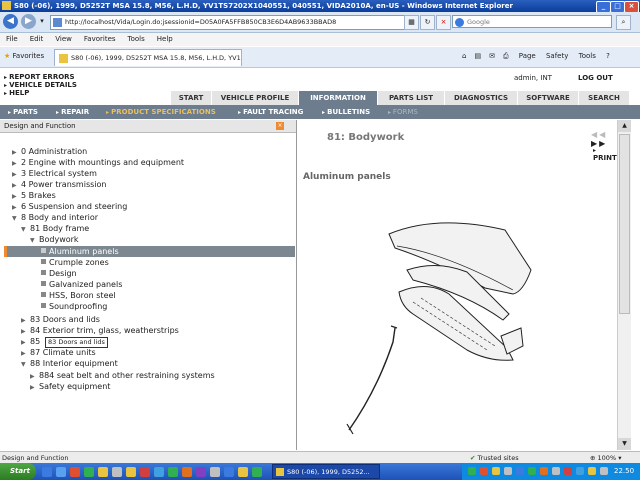 The width and height of the screenshot is (640, 480). Describe the element at coordinates (280, 126) in the screenshot. I see `close-panel-icon: ×` at that location.